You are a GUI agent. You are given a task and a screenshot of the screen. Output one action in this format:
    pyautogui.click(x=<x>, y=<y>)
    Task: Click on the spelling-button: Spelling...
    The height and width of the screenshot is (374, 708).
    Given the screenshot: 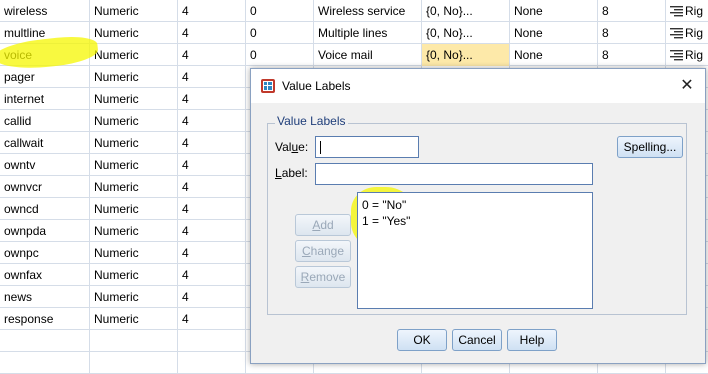 What is the action you would take?
    pyautogui.click(x=650, y=147)
    